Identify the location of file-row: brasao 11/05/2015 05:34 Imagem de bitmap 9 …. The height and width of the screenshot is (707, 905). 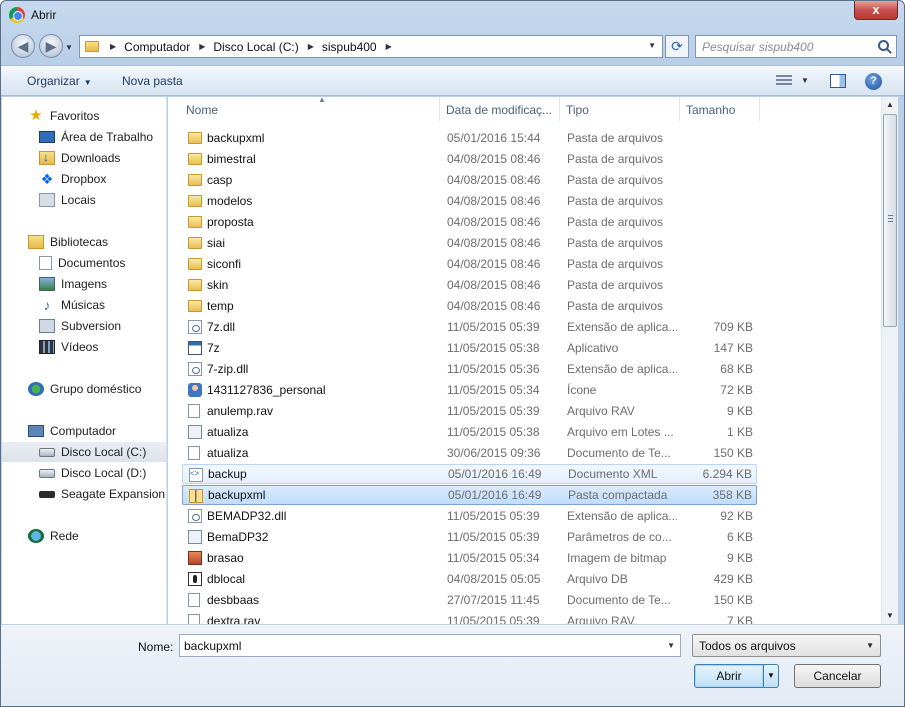
(469, 558).